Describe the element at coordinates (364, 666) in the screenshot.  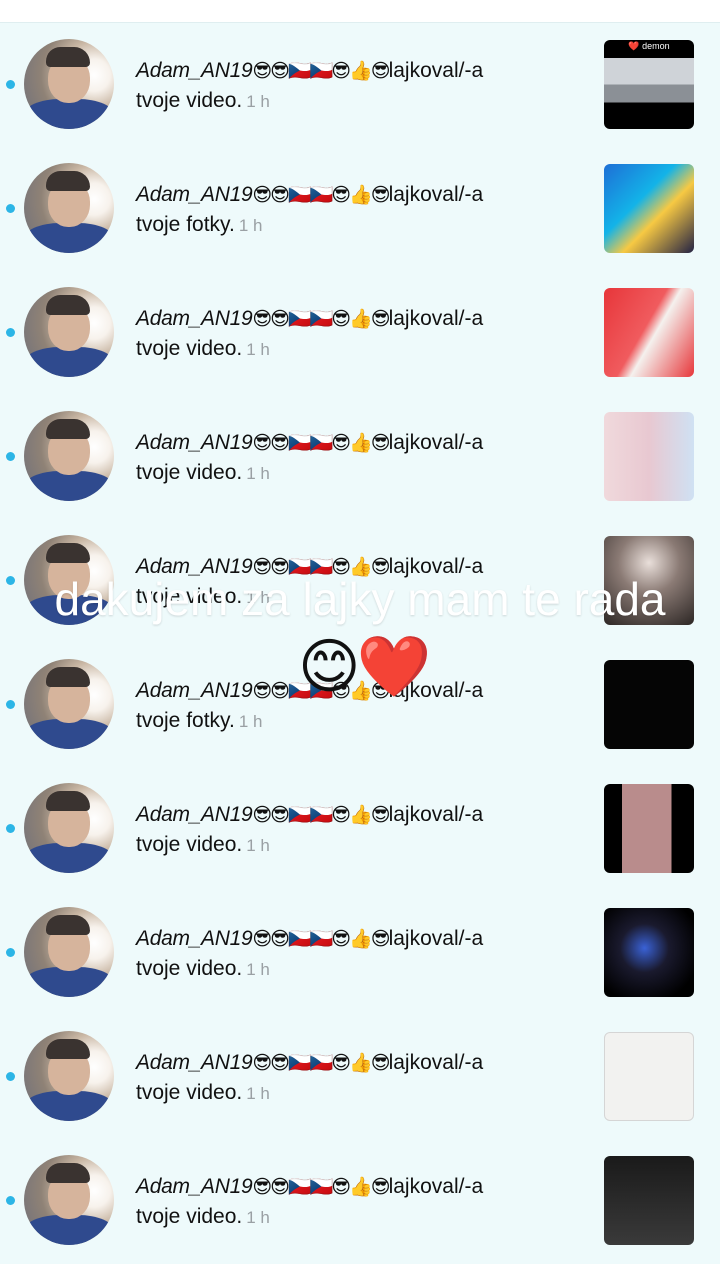
I see `overlay-emoji: 😊❤️` at that location.